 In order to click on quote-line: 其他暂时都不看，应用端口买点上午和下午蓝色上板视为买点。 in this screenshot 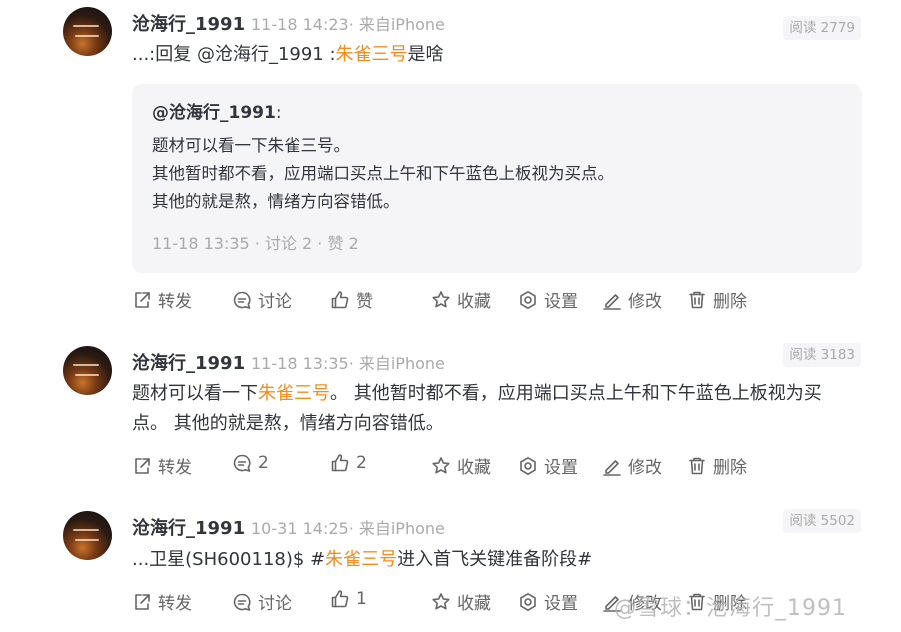, I will do `click(383, 173)`.